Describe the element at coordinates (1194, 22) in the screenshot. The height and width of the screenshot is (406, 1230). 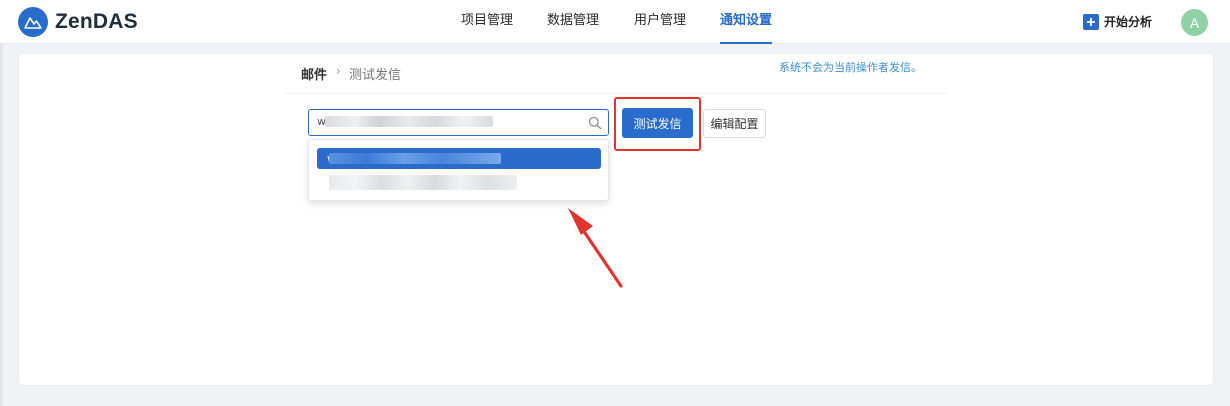
I see `avatar: A` at that location.